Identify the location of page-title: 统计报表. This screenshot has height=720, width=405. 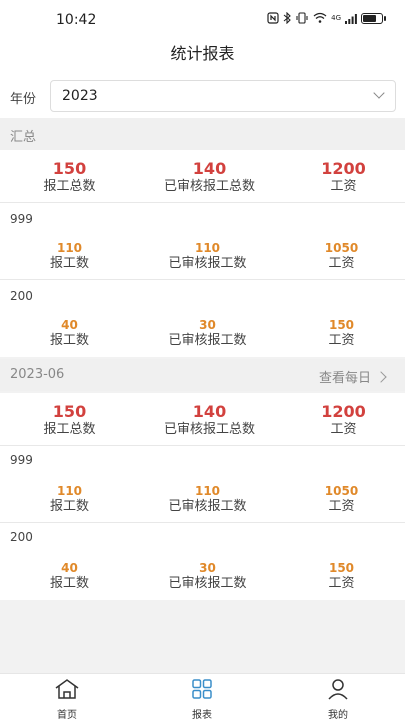
(202, 53).